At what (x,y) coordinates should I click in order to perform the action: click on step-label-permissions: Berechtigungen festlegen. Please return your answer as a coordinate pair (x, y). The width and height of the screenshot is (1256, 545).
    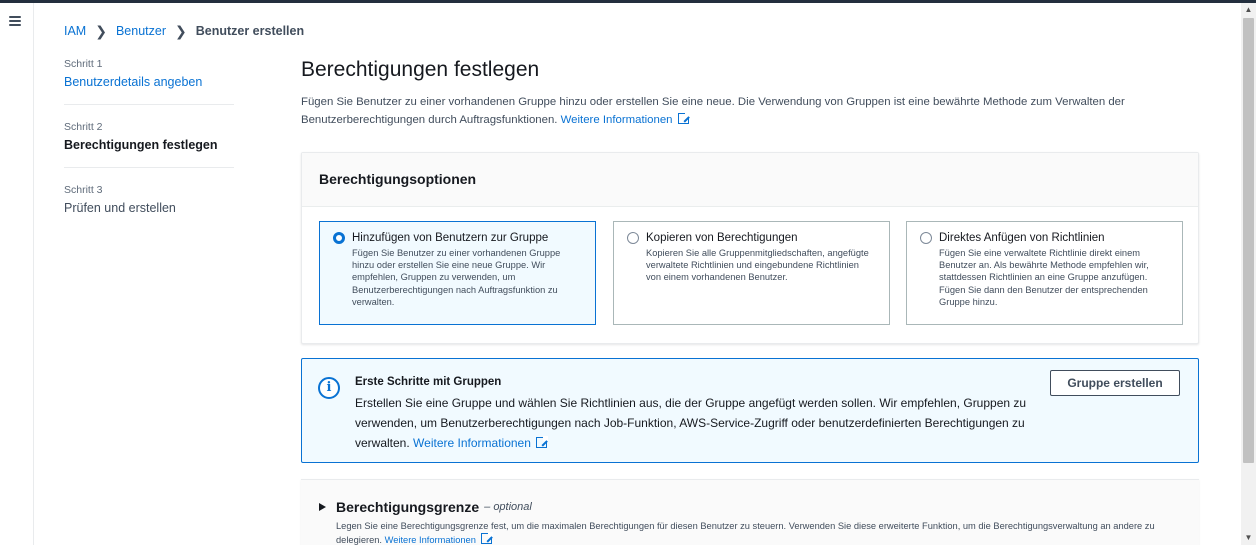
    Looking at the image, I should click on (141, 145).